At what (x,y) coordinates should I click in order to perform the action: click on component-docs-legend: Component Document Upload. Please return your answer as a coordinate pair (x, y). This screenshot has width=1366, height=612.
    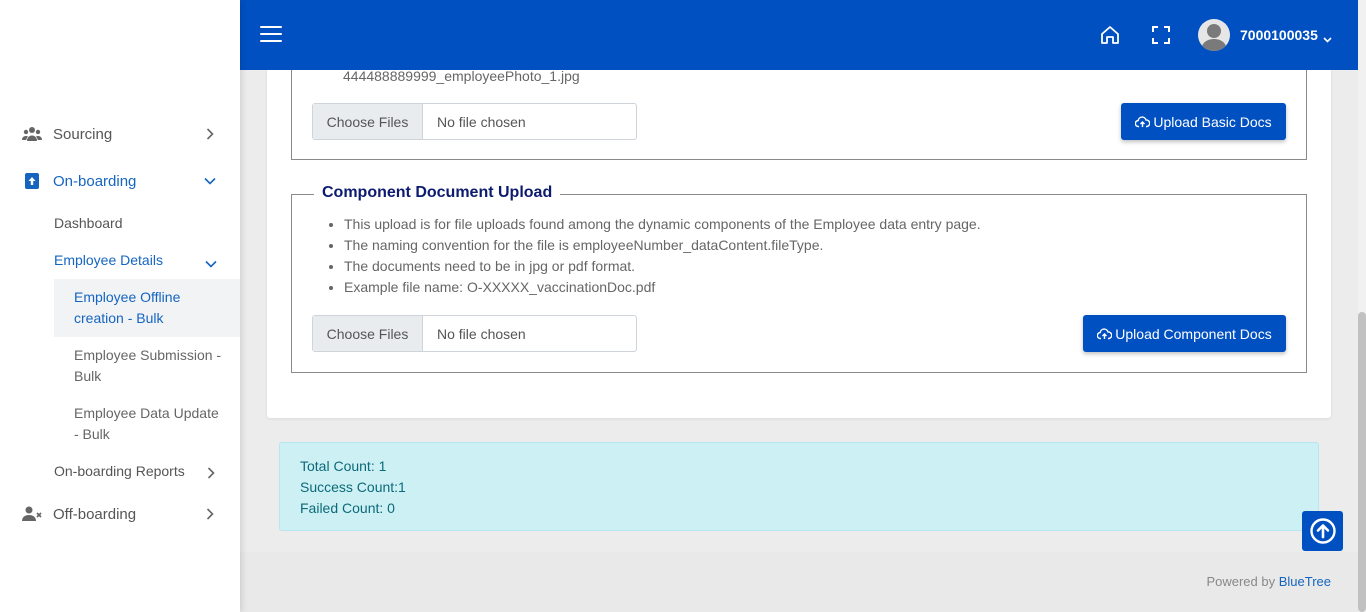
    Looking at the image, I should click on (437, 193).